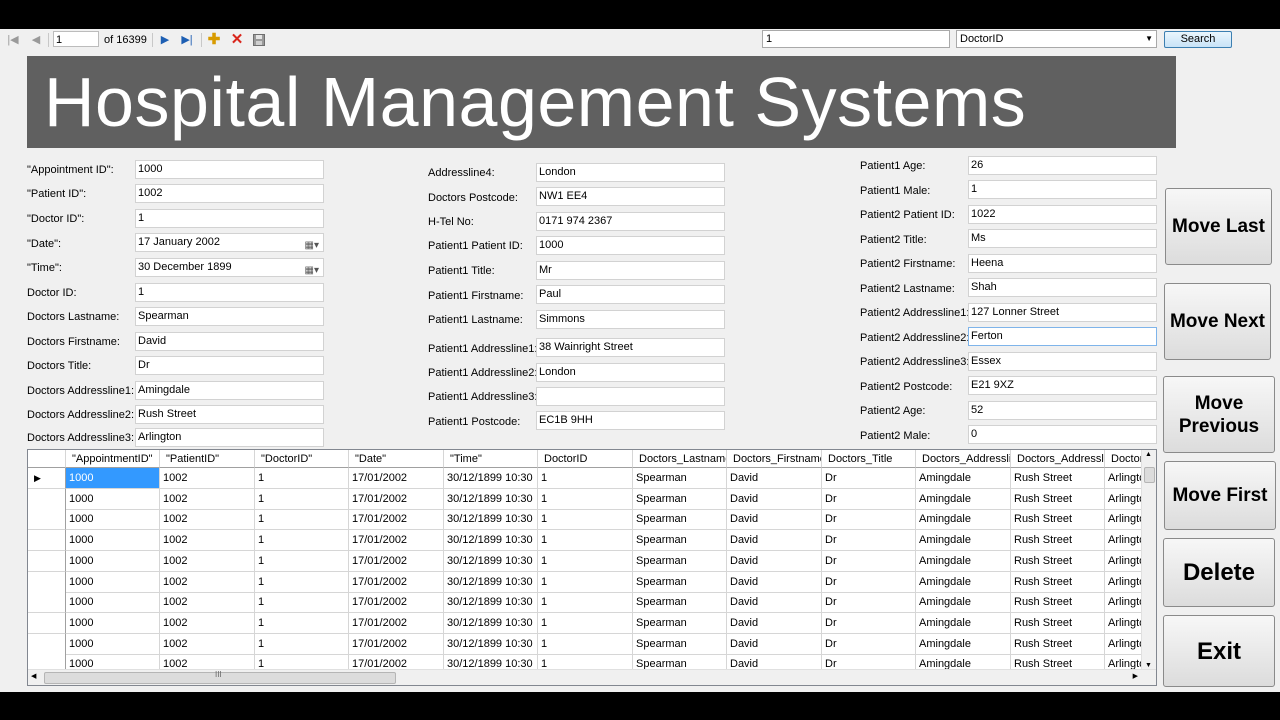  What do you see at coordinates (229, 316) in the screenshot?
I see `doctors-lastname-field: Spearman` at bounding box center [229, 316].